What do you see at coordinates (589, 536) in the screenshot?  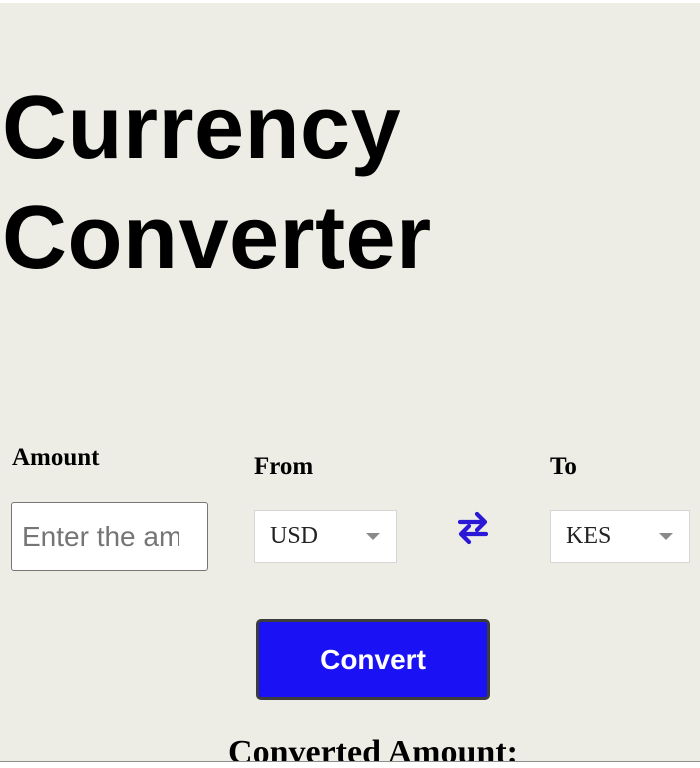 I see `to-currency-value: KES` at bounding box center [589, 536].